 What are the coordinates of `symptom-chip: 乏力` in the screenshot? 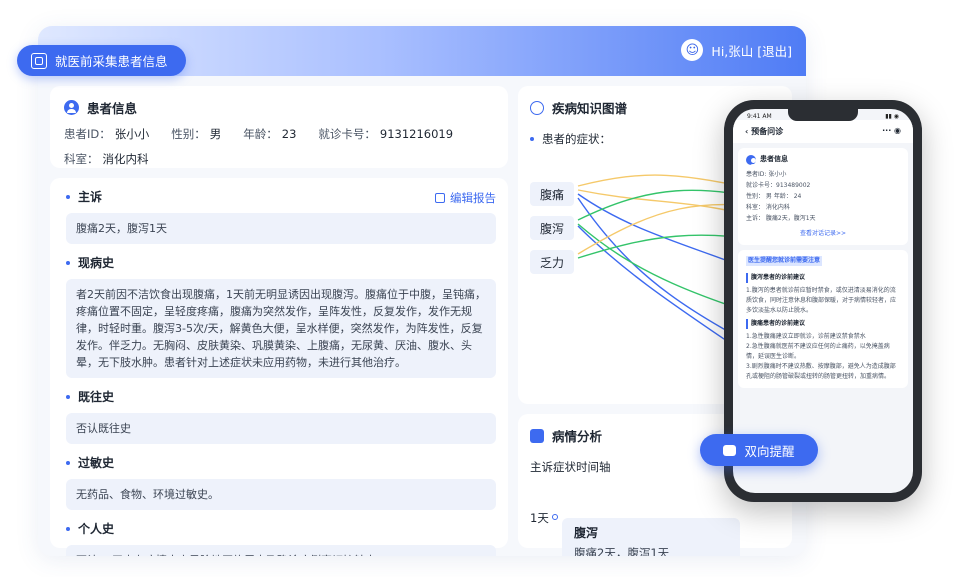 It's located at (552, 262).